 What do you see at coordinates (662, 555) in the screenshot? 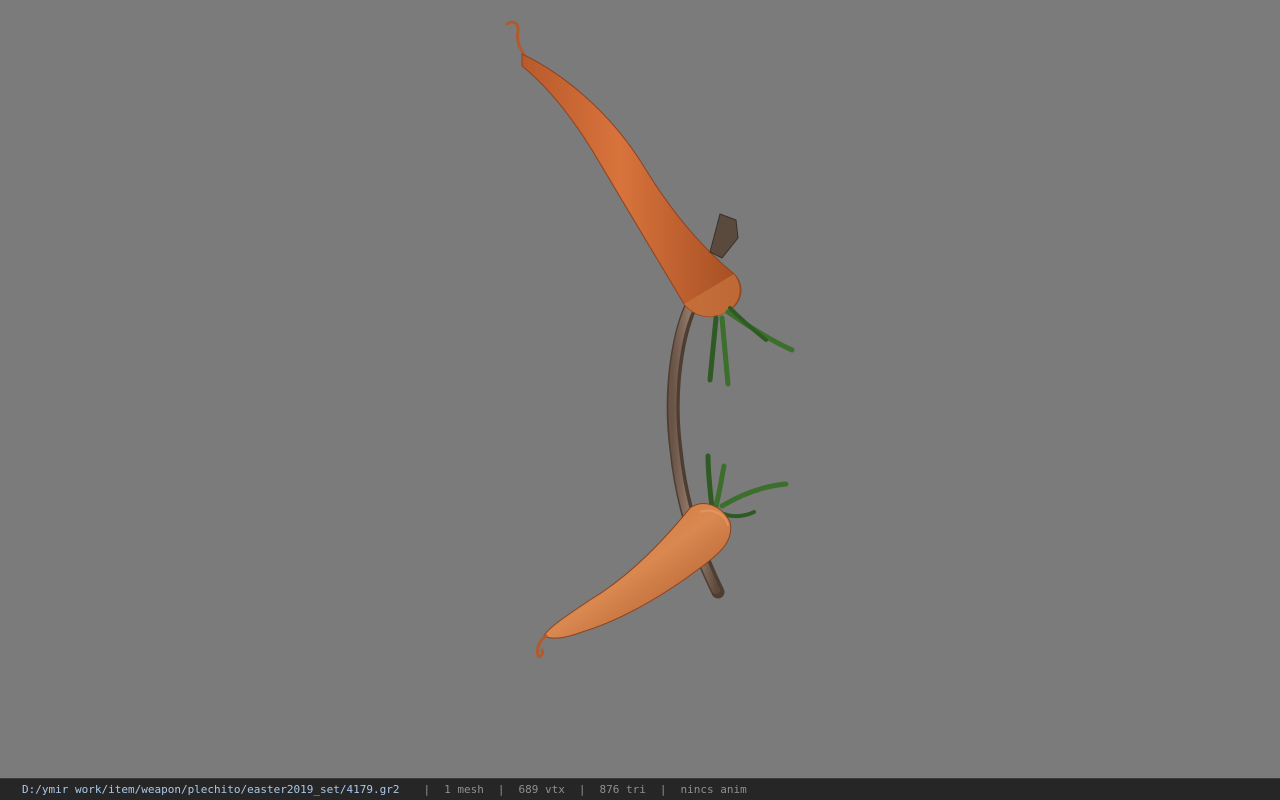
I see `lower-carrot` at bounding box center [662, 555].